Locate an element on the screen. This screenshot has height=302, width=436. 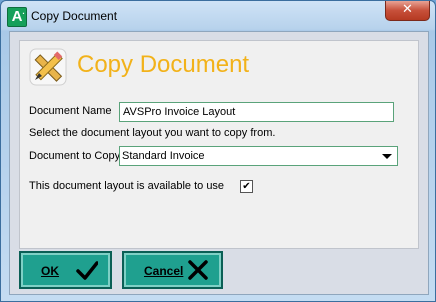
title-bar: A · Copy Document ✕ is located at coordinates (218, 16).